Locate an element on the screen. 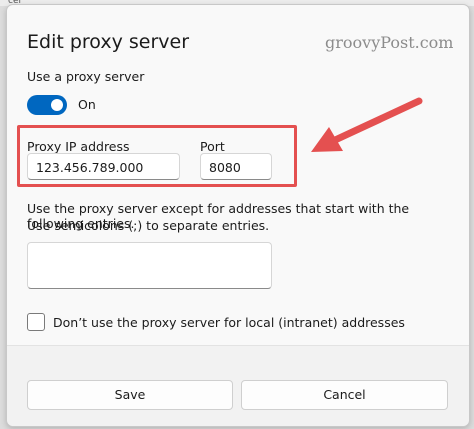 This screenshot has height=429, width=474. watermark: groovyPost.com is located at coordinates (389, 42).